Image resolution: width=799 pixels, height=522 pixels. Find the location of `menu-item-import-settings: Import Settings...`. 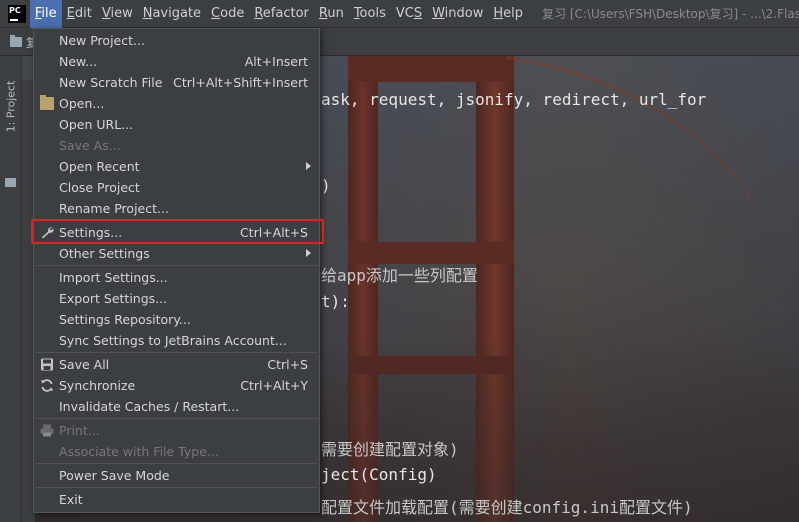

menu-item-import-settings: Import Settings... is located at coordinates (176, 277).